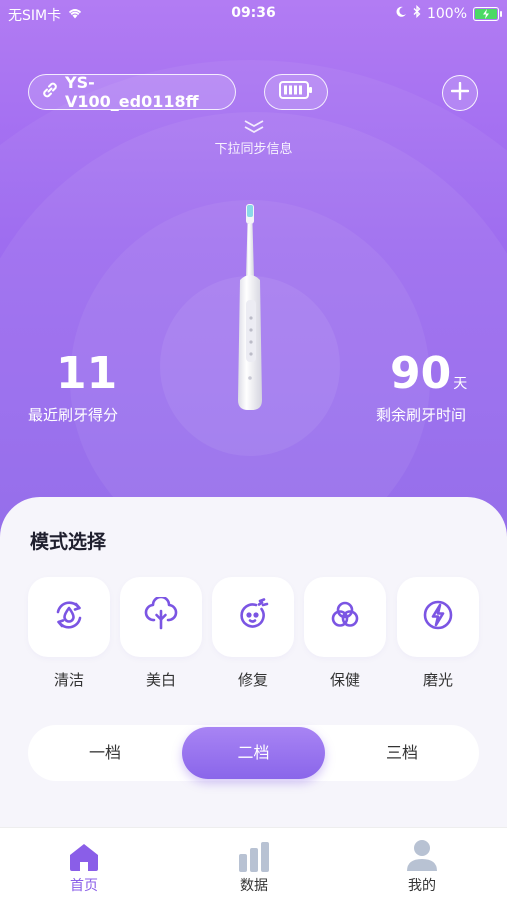 The height and width of the screenshot is (901, 507). I want to click on repair-icon, so click(253, 617).